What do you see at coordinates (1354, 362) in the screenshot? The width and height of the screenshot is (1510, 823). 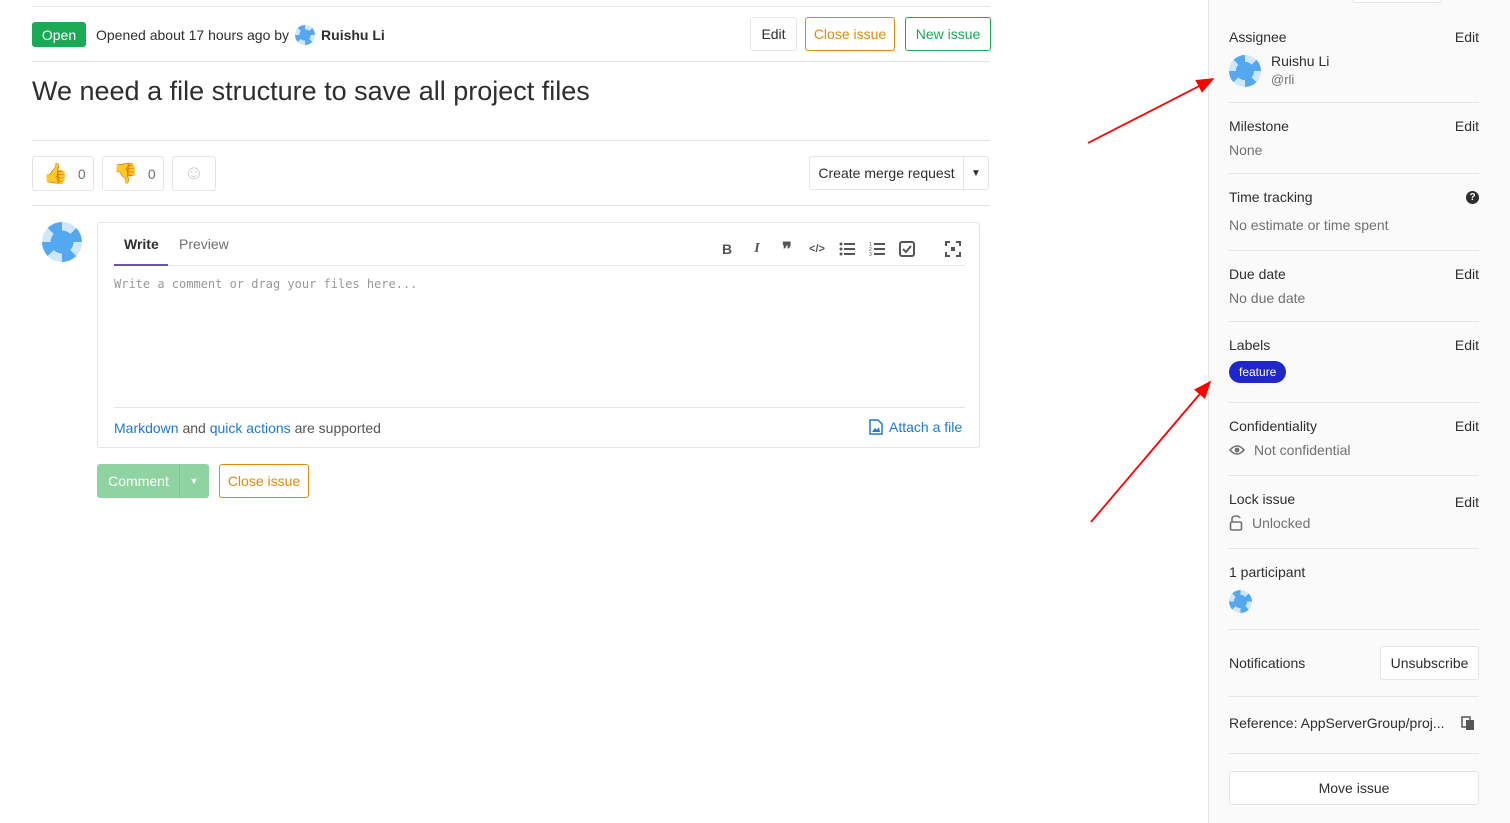 I see `labels-block: Labels Edit feature` at bounding box center [1354, 362].